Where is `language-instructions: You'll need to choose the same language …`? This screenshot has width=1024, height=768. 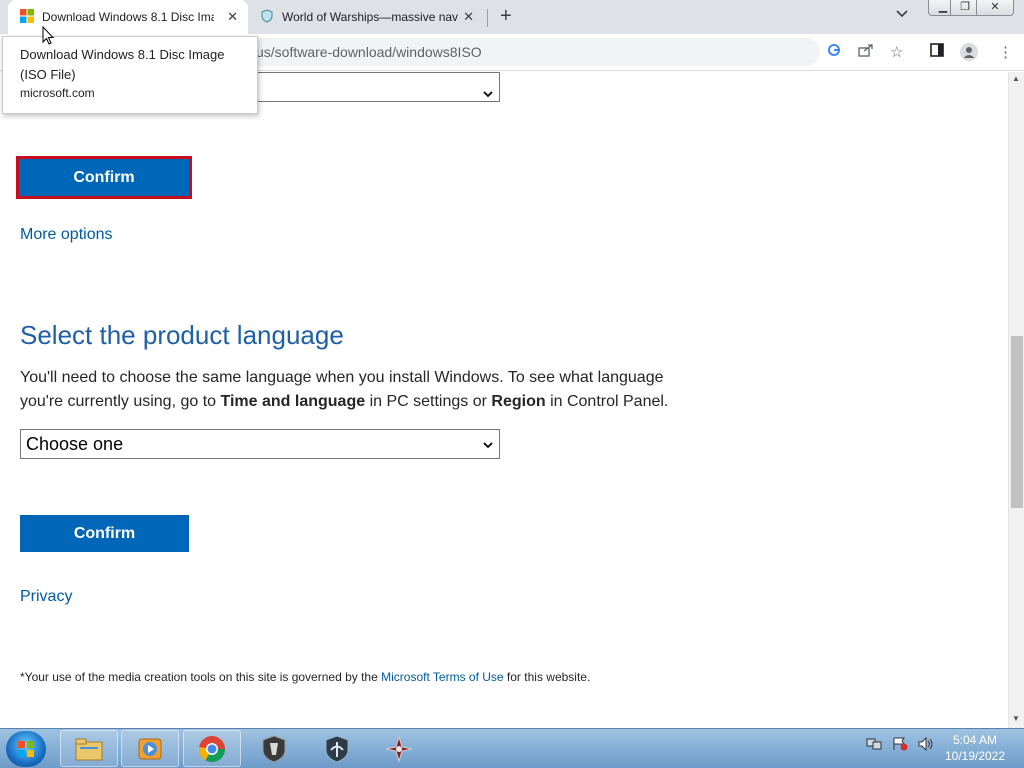
language-instructions: You'll need to choose the same language … is located at coordinates (350, 390).